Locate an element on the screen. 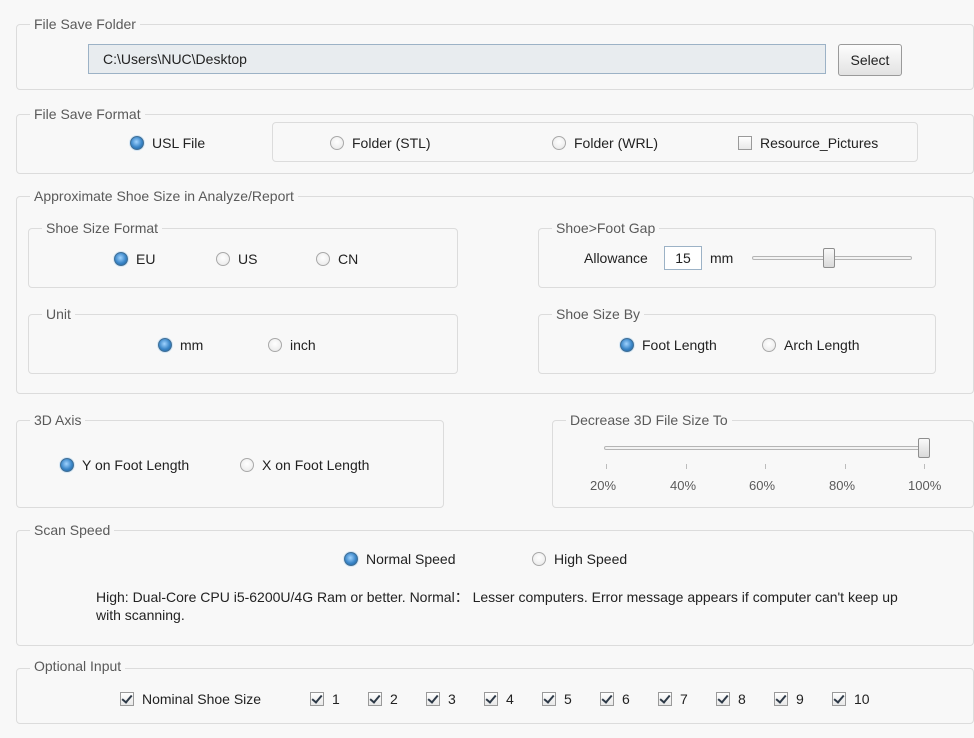  speed-normal-radio: Normal Speed is located at coordinates (400, 559).